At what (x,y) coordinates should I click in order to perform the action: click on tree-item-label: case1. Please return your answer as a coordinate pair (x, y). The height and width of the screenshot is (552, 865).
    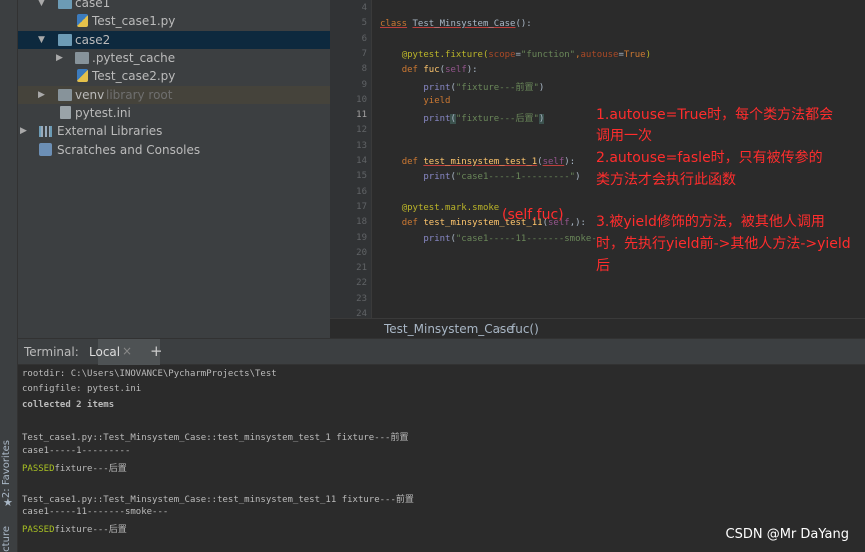
    Looking at the image, I should click on (93, 5).